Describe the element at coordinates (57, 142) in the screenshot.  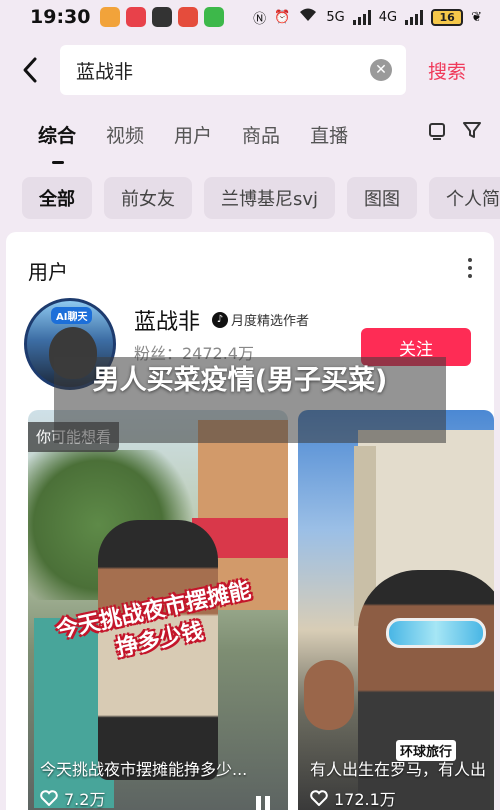
I see `tab-comprehensive: 综合` at that location.